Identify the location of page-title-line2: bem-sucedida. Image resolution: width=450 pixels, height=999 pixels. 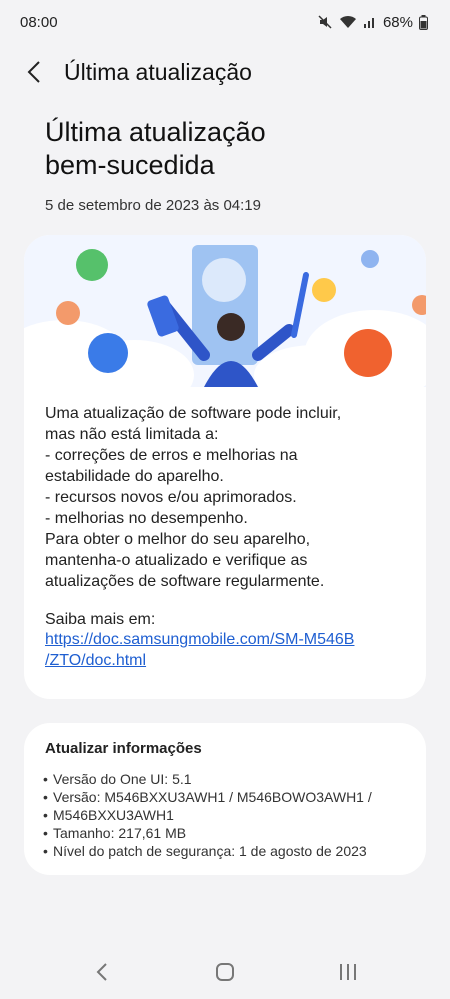
(130, 165).